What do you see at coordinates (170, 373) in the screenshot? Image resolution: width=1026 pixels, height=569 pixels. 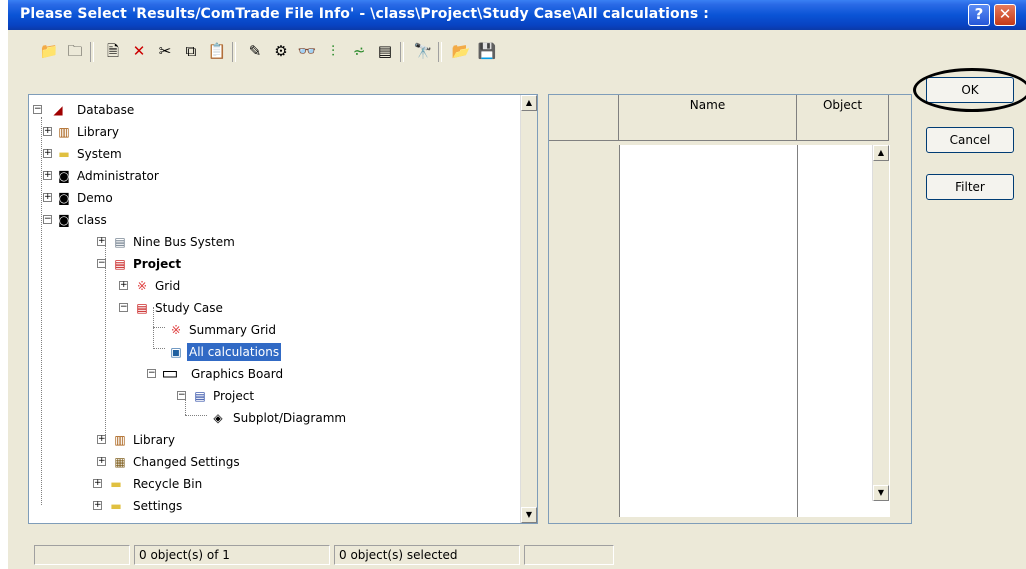 I see `graphics-board-icon: ▭` at bounding box center [170, 373].